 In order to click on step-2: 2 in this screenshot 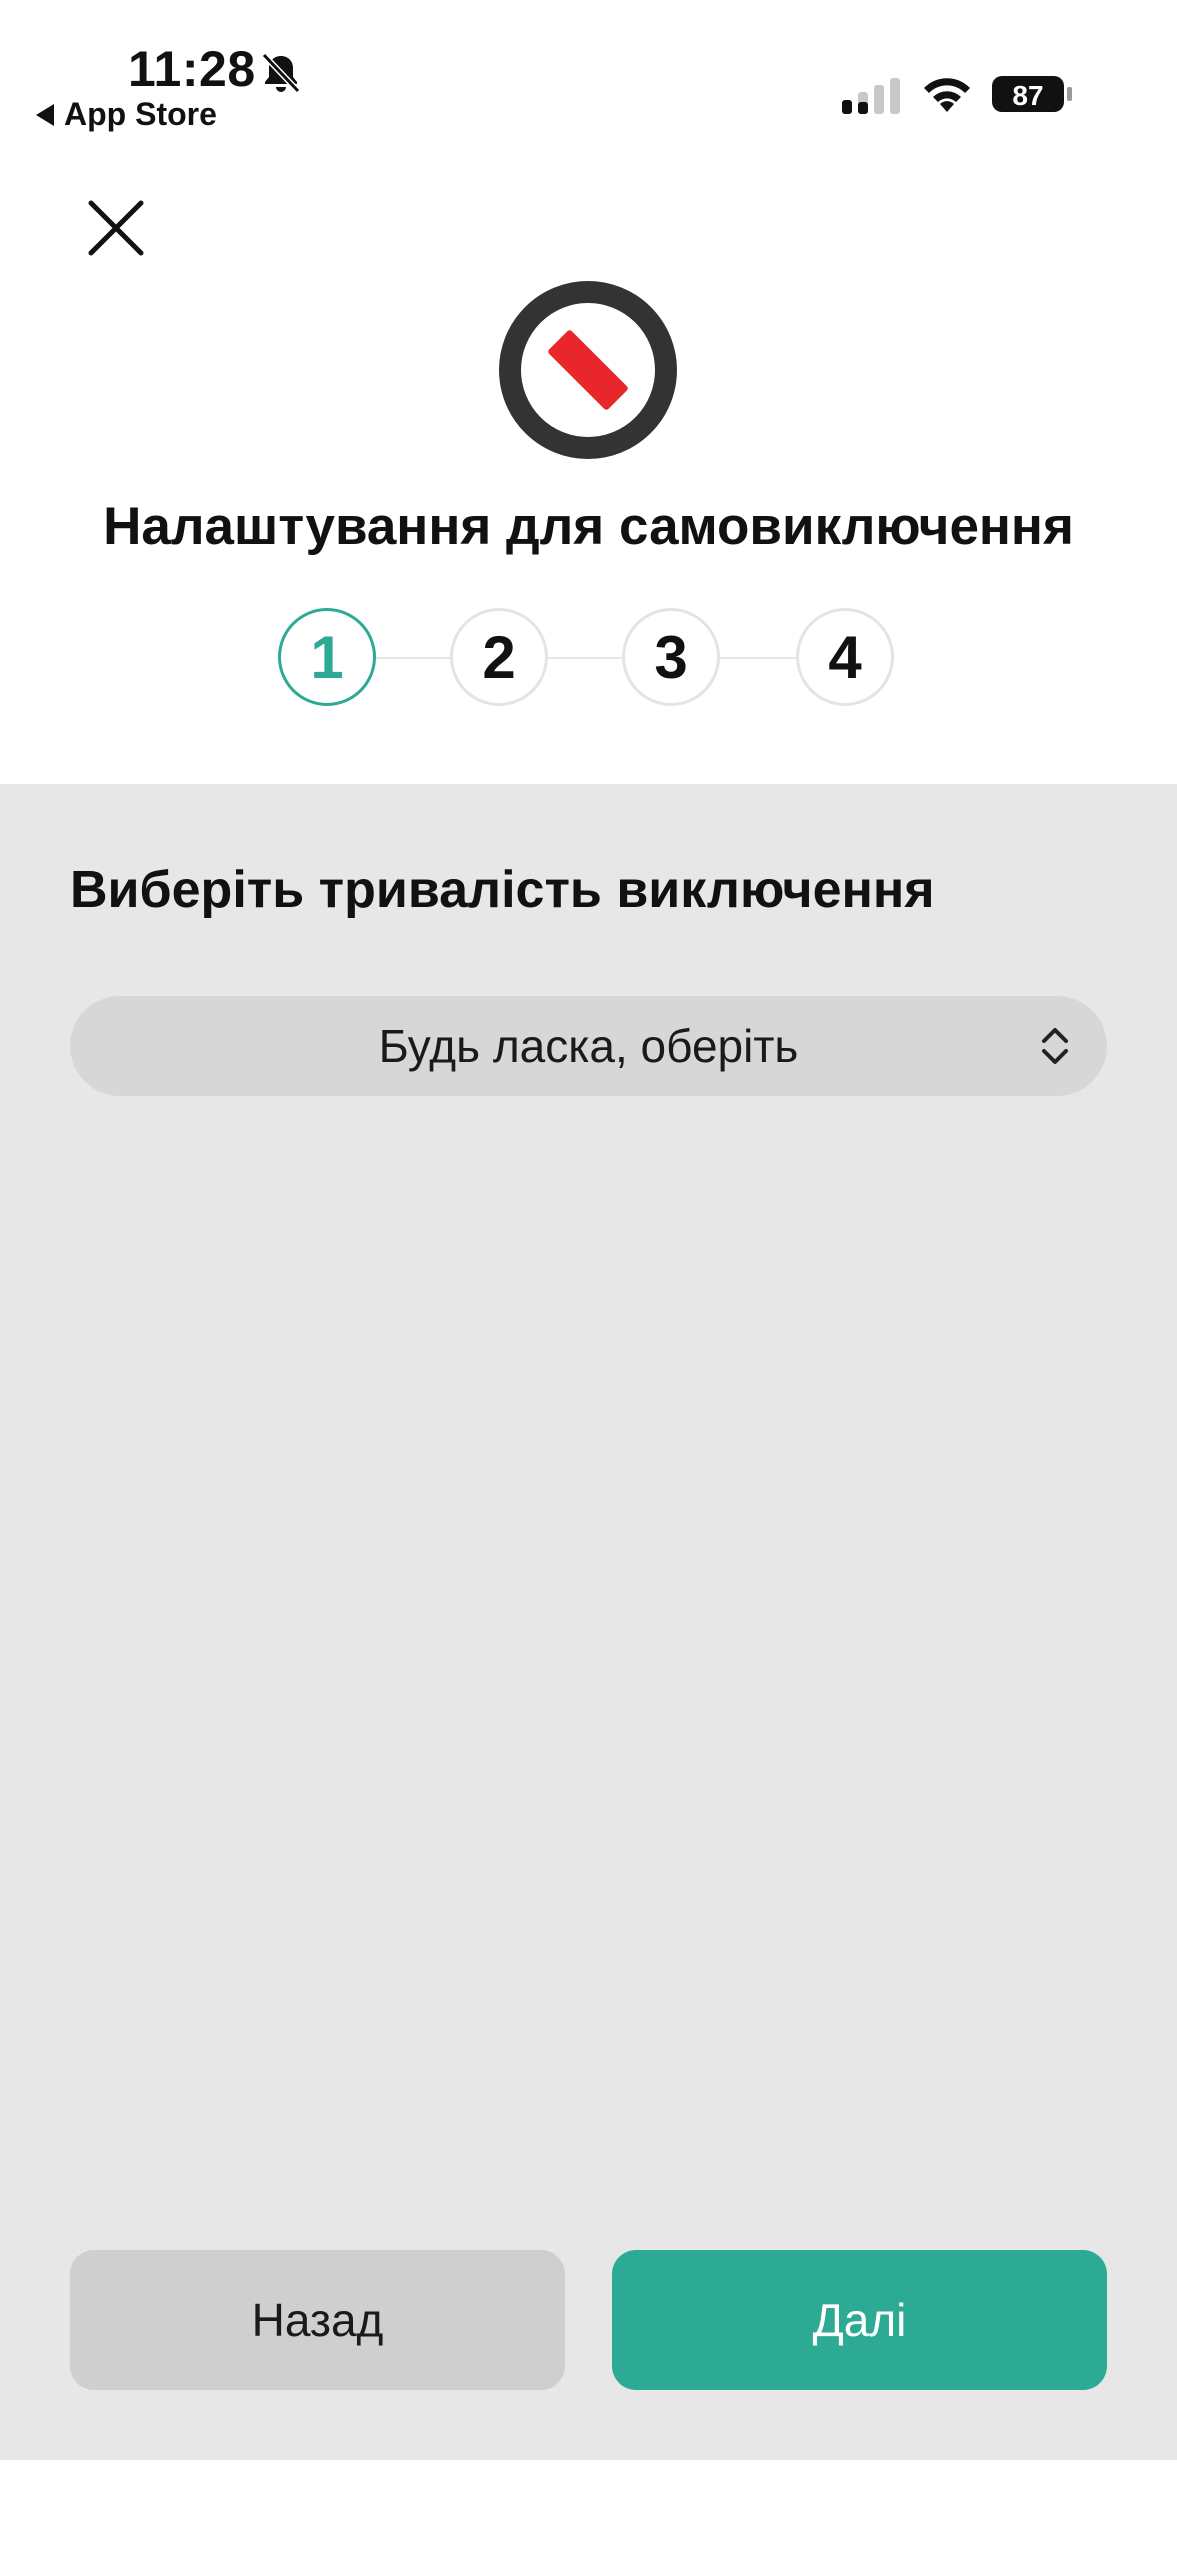, I will do `click(499, 657)`.